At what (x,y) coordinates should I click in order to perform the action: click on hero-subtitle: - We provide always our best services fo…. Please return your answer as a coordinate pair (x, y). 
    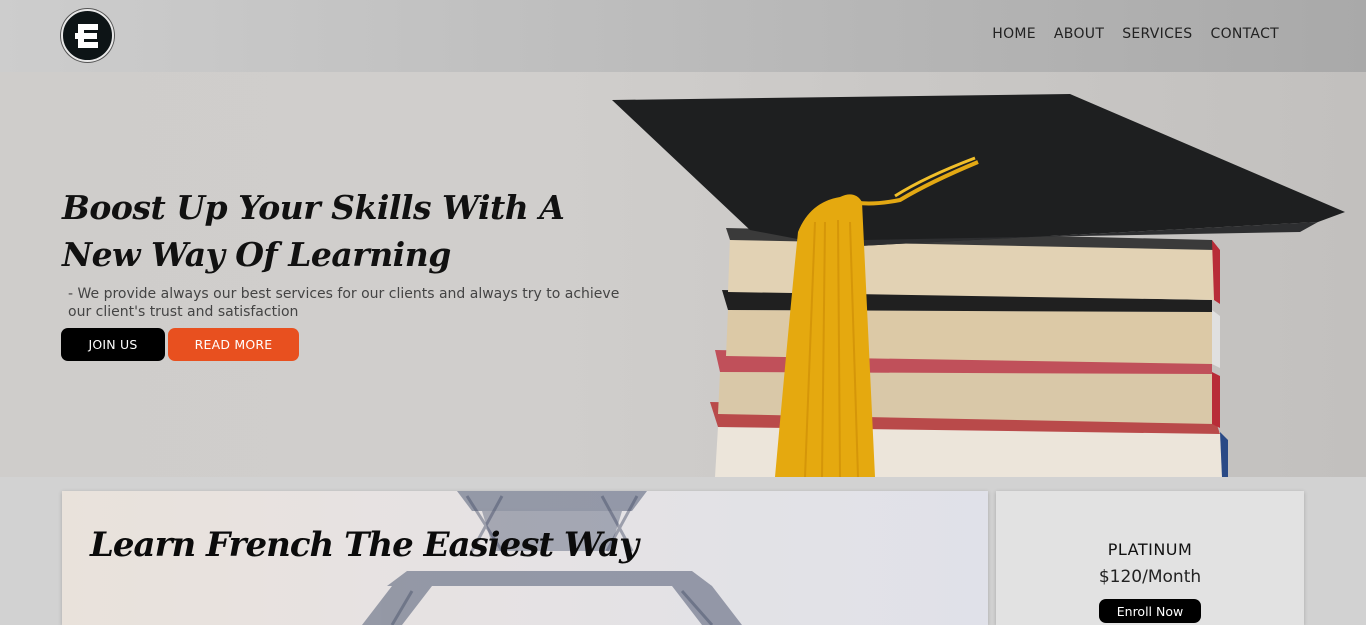
    Looking at the image, I should click on (353, 303).